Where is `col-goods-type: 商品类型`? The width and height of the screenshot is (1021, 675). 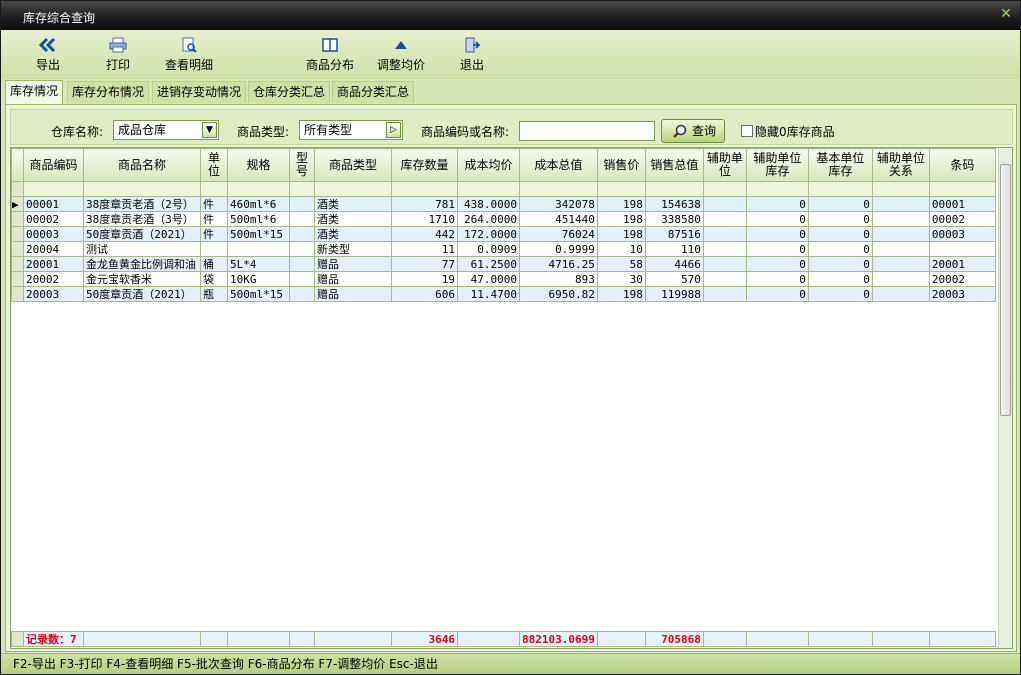 col-goods-type: 商品类型 is located at coordinates (353, 165).